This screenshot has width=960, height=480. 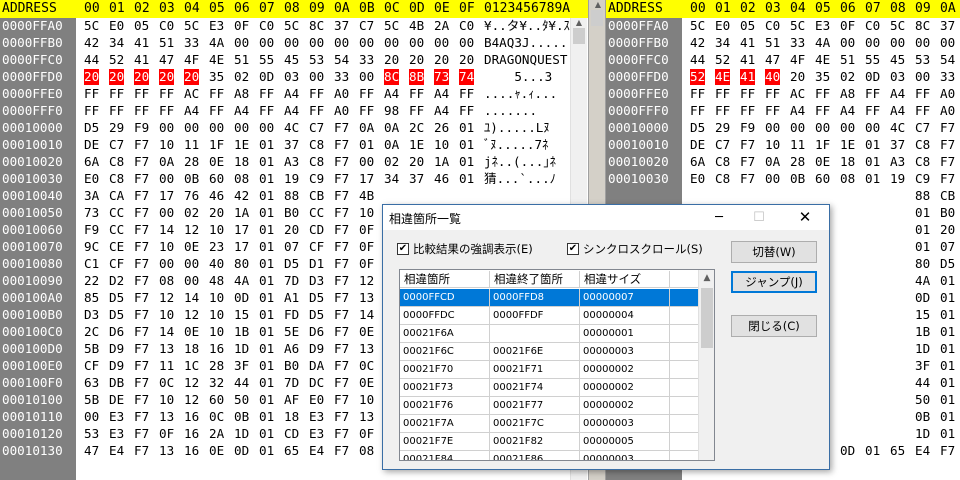 I want to click on list-item: 00021F76 00021F77 00000002, so click(x=549, y=406).